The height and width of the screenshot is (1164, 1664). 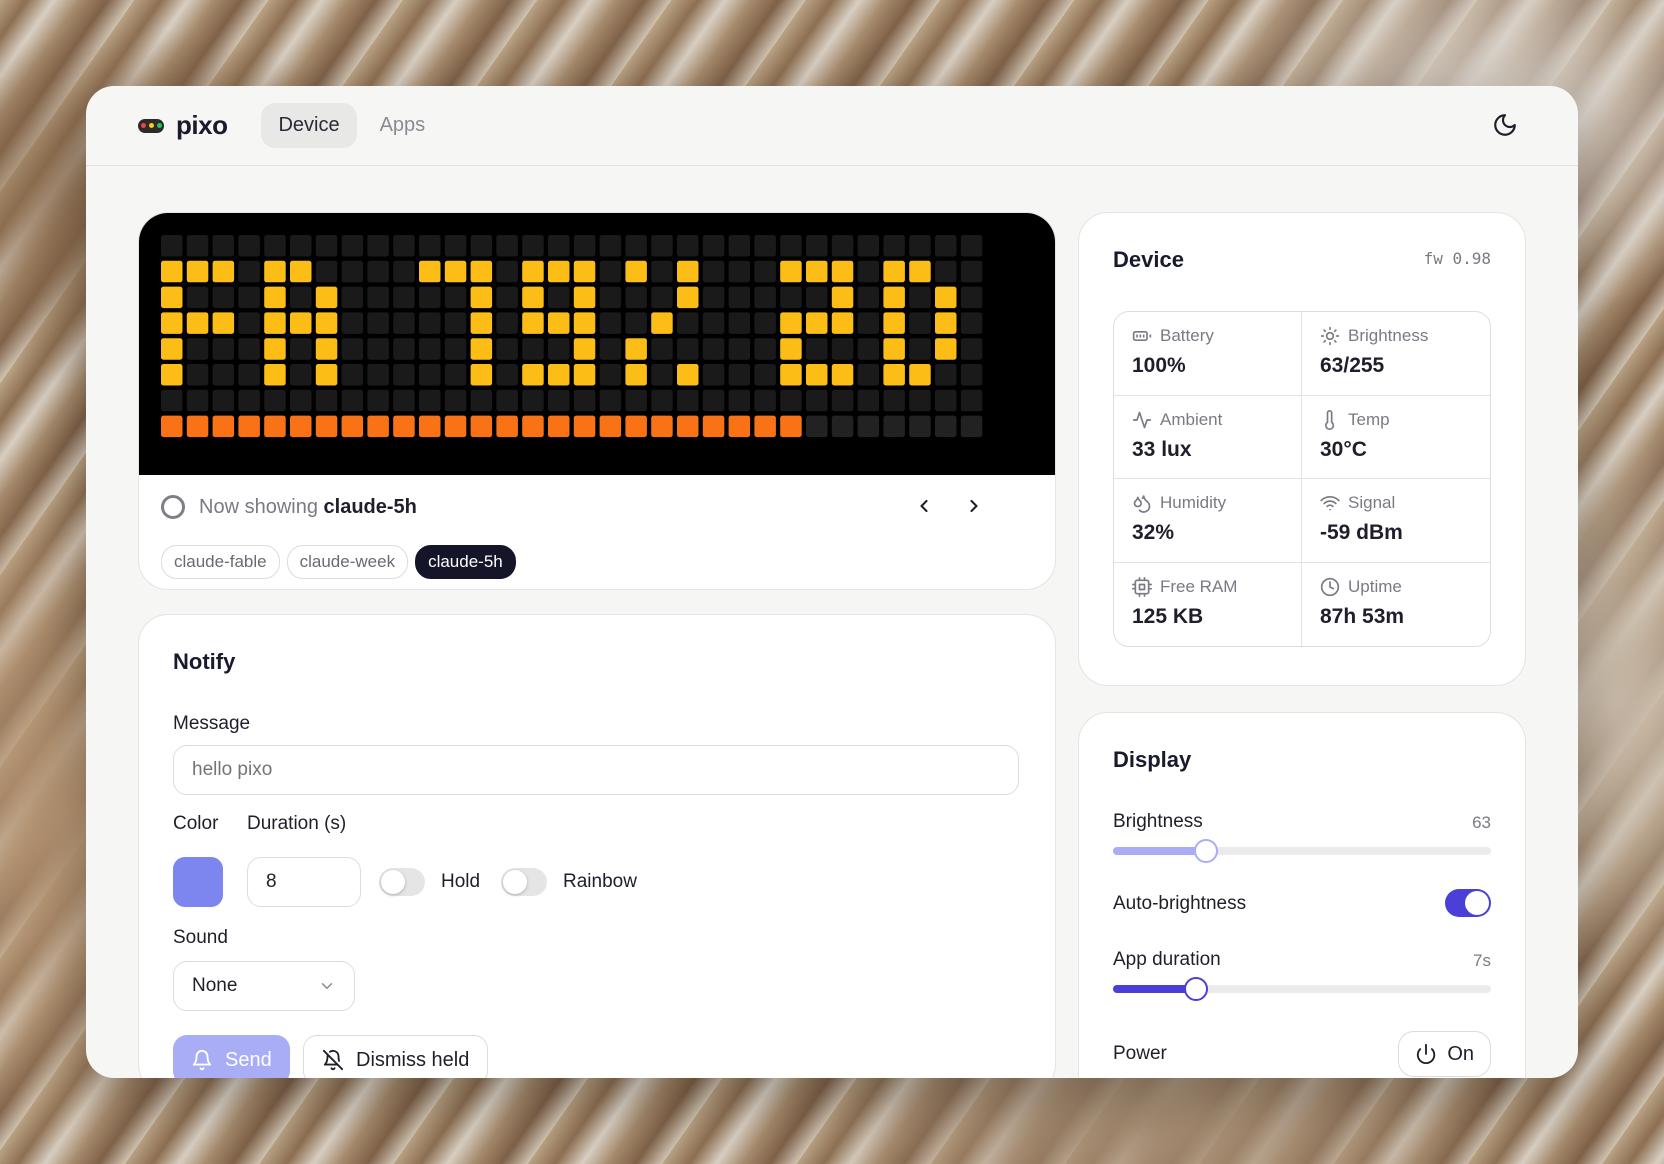 What do you see at coordinates (1193, 502) in the screenshot?
I see `stat-label: Humidity` at bounding box center [1193, 502].